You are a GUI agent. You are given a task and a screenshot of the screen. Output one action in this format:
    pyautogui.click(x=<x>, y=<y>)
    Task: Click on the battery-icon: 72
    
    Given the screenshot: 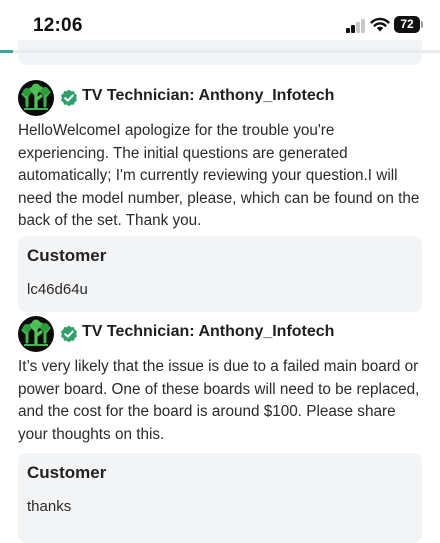 What is the action you would take?
    pyautogui.click(x=409, y=24)
    